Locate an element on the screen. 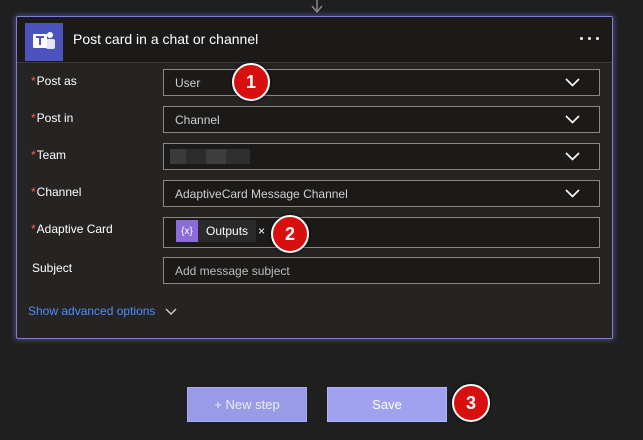 This screenshot has height=440, width=643. advanced-options-label: Show advanced options is located at coordinates (92, 311).